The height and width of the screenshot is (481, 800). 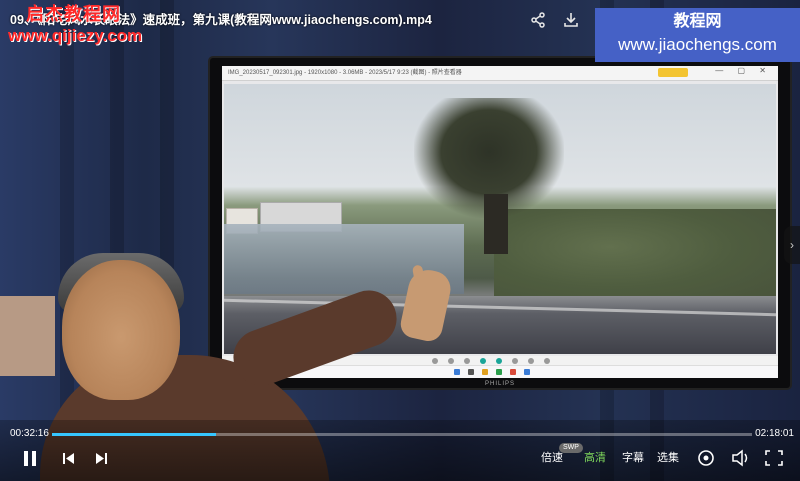 I want to click on fullscreen-icon, so click(x=774, y=461).